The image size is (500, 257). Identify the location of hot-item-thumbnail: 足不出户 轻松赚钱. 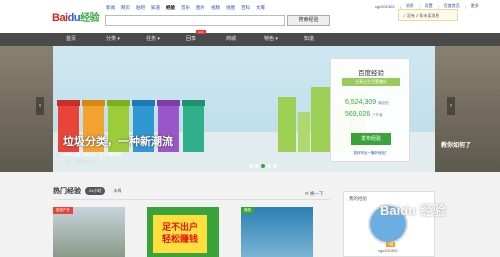
(183, 232).